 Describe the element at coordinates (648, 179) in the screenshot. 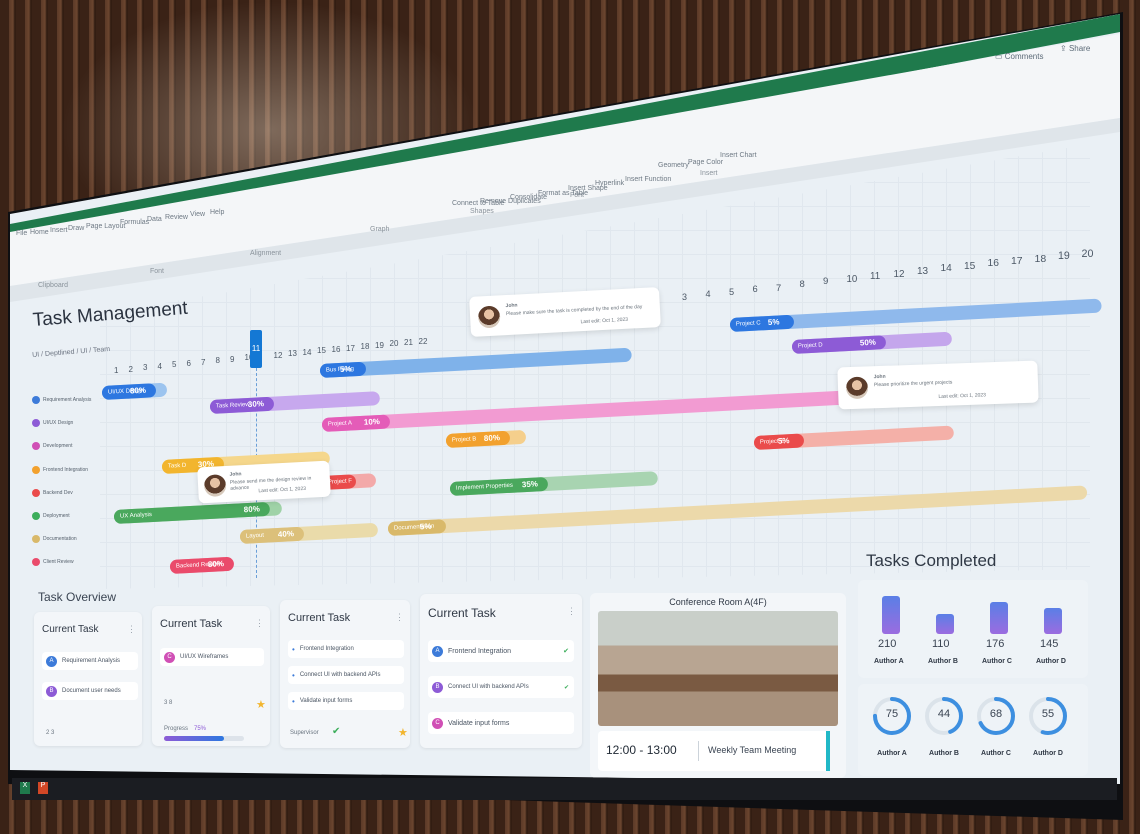

I see `insert-function-button: Insert Function` at that location.